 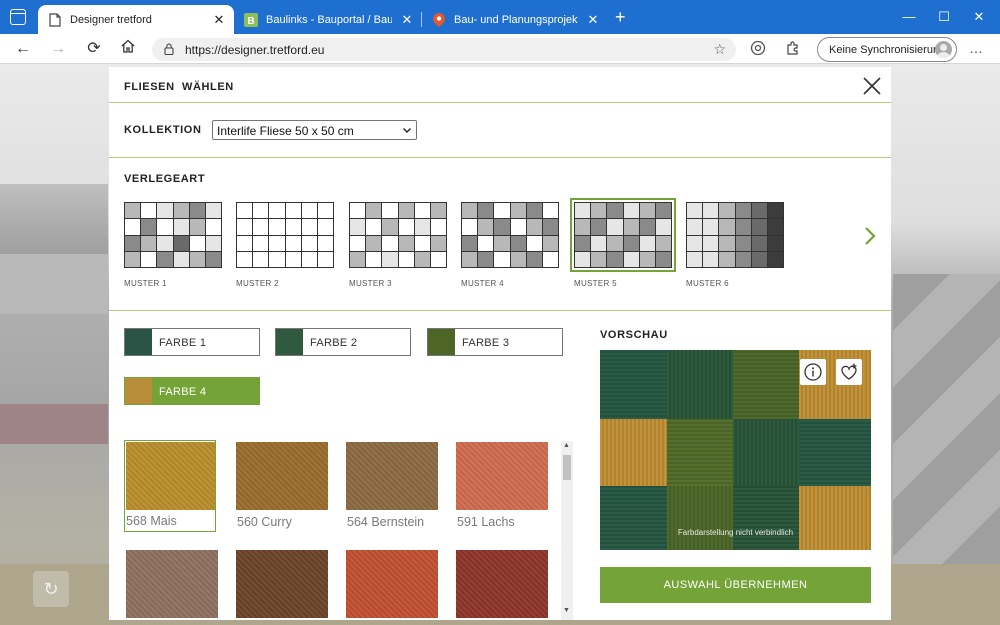 I want to click on forward-icon: →, so click(x=58, y=49).